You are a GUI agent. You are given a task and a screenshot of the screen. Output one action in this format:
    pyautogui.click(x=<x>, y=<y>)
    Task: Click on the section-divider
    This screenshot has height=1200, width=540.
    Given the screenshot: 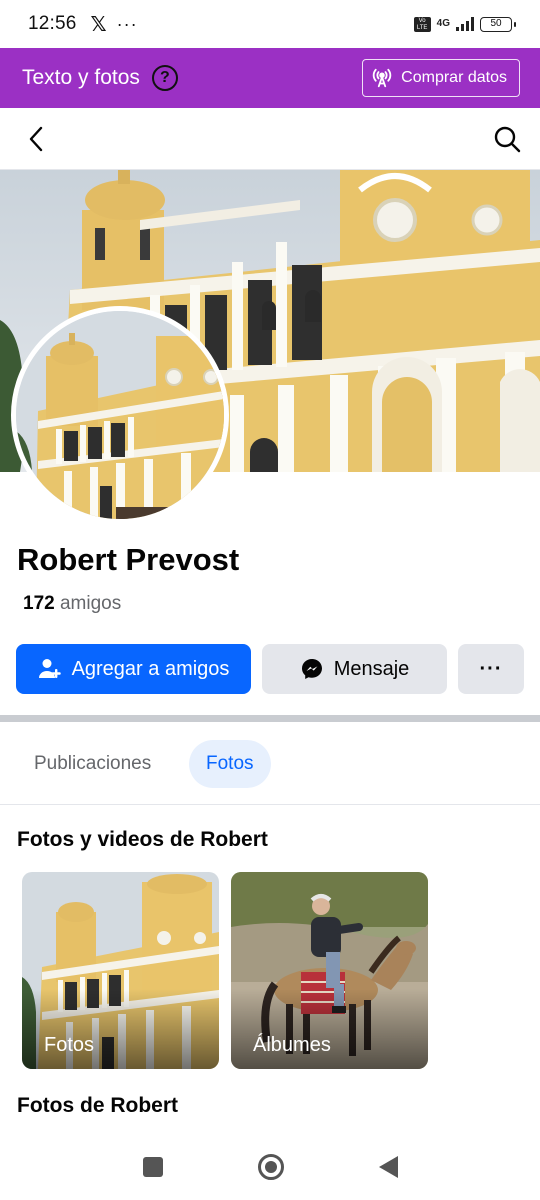 What is the action you would take?
    pyautogui.click(x=270, y=718)
    